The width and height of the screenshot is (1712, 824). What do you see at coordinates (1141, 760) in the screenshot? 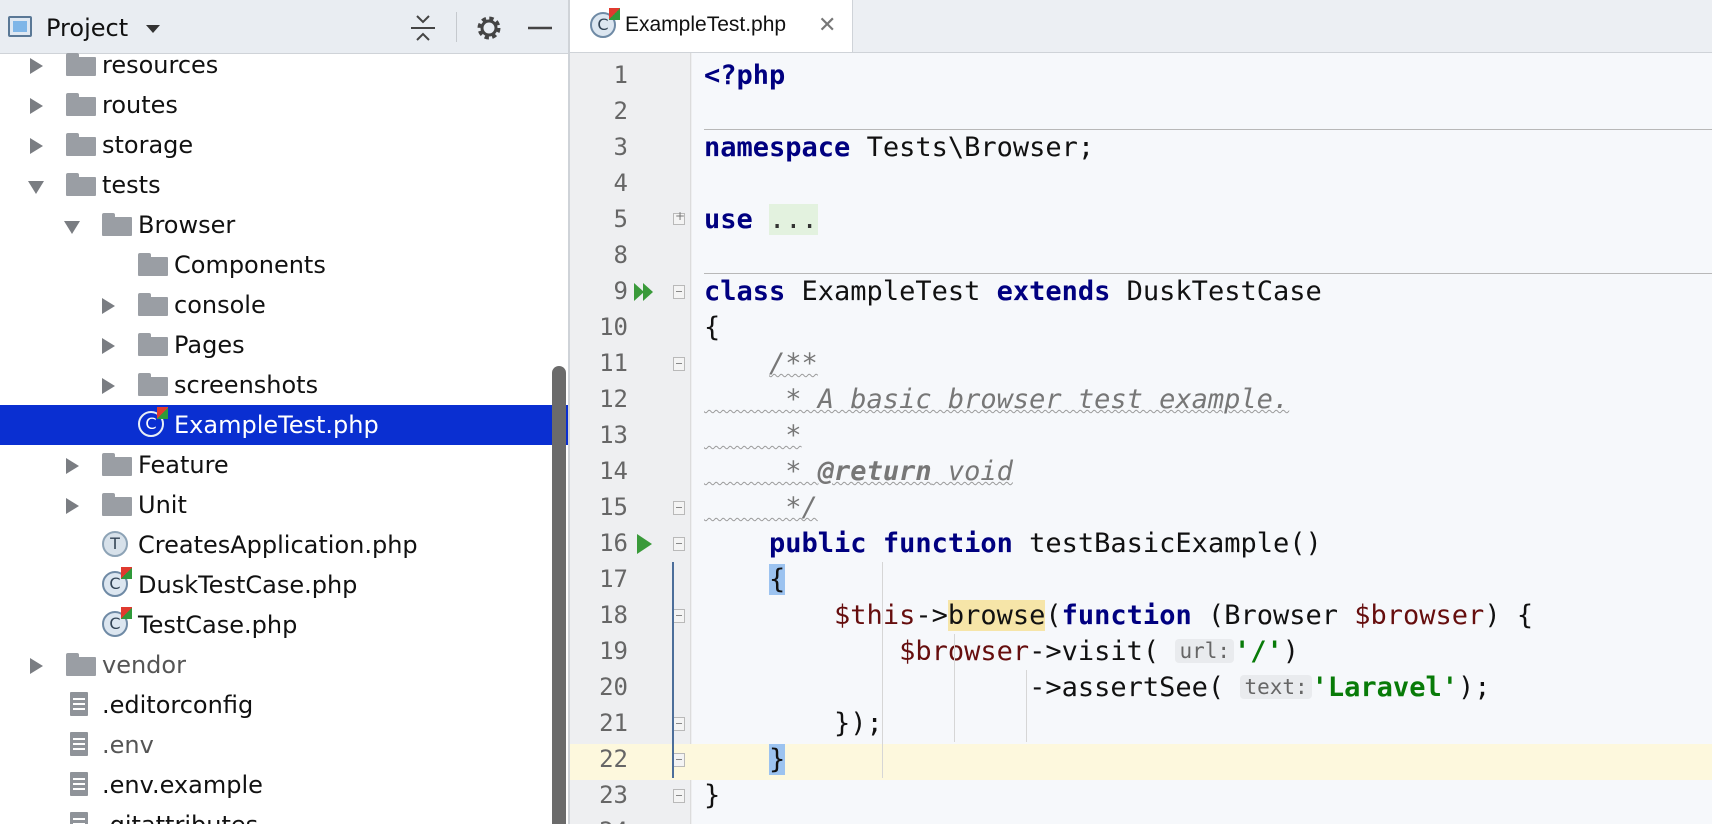
I see `code-line: 22 }` at bounding box center [1141, 760].